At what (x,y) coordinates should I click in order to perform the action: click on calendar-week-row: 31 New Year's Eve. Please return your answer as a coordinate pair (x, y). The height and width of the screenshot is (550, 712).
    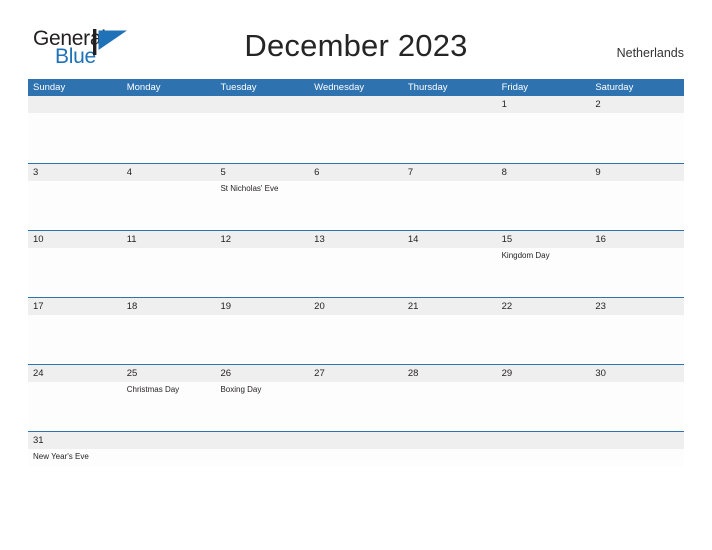
    Looking at the image, I should click on (356, 448).